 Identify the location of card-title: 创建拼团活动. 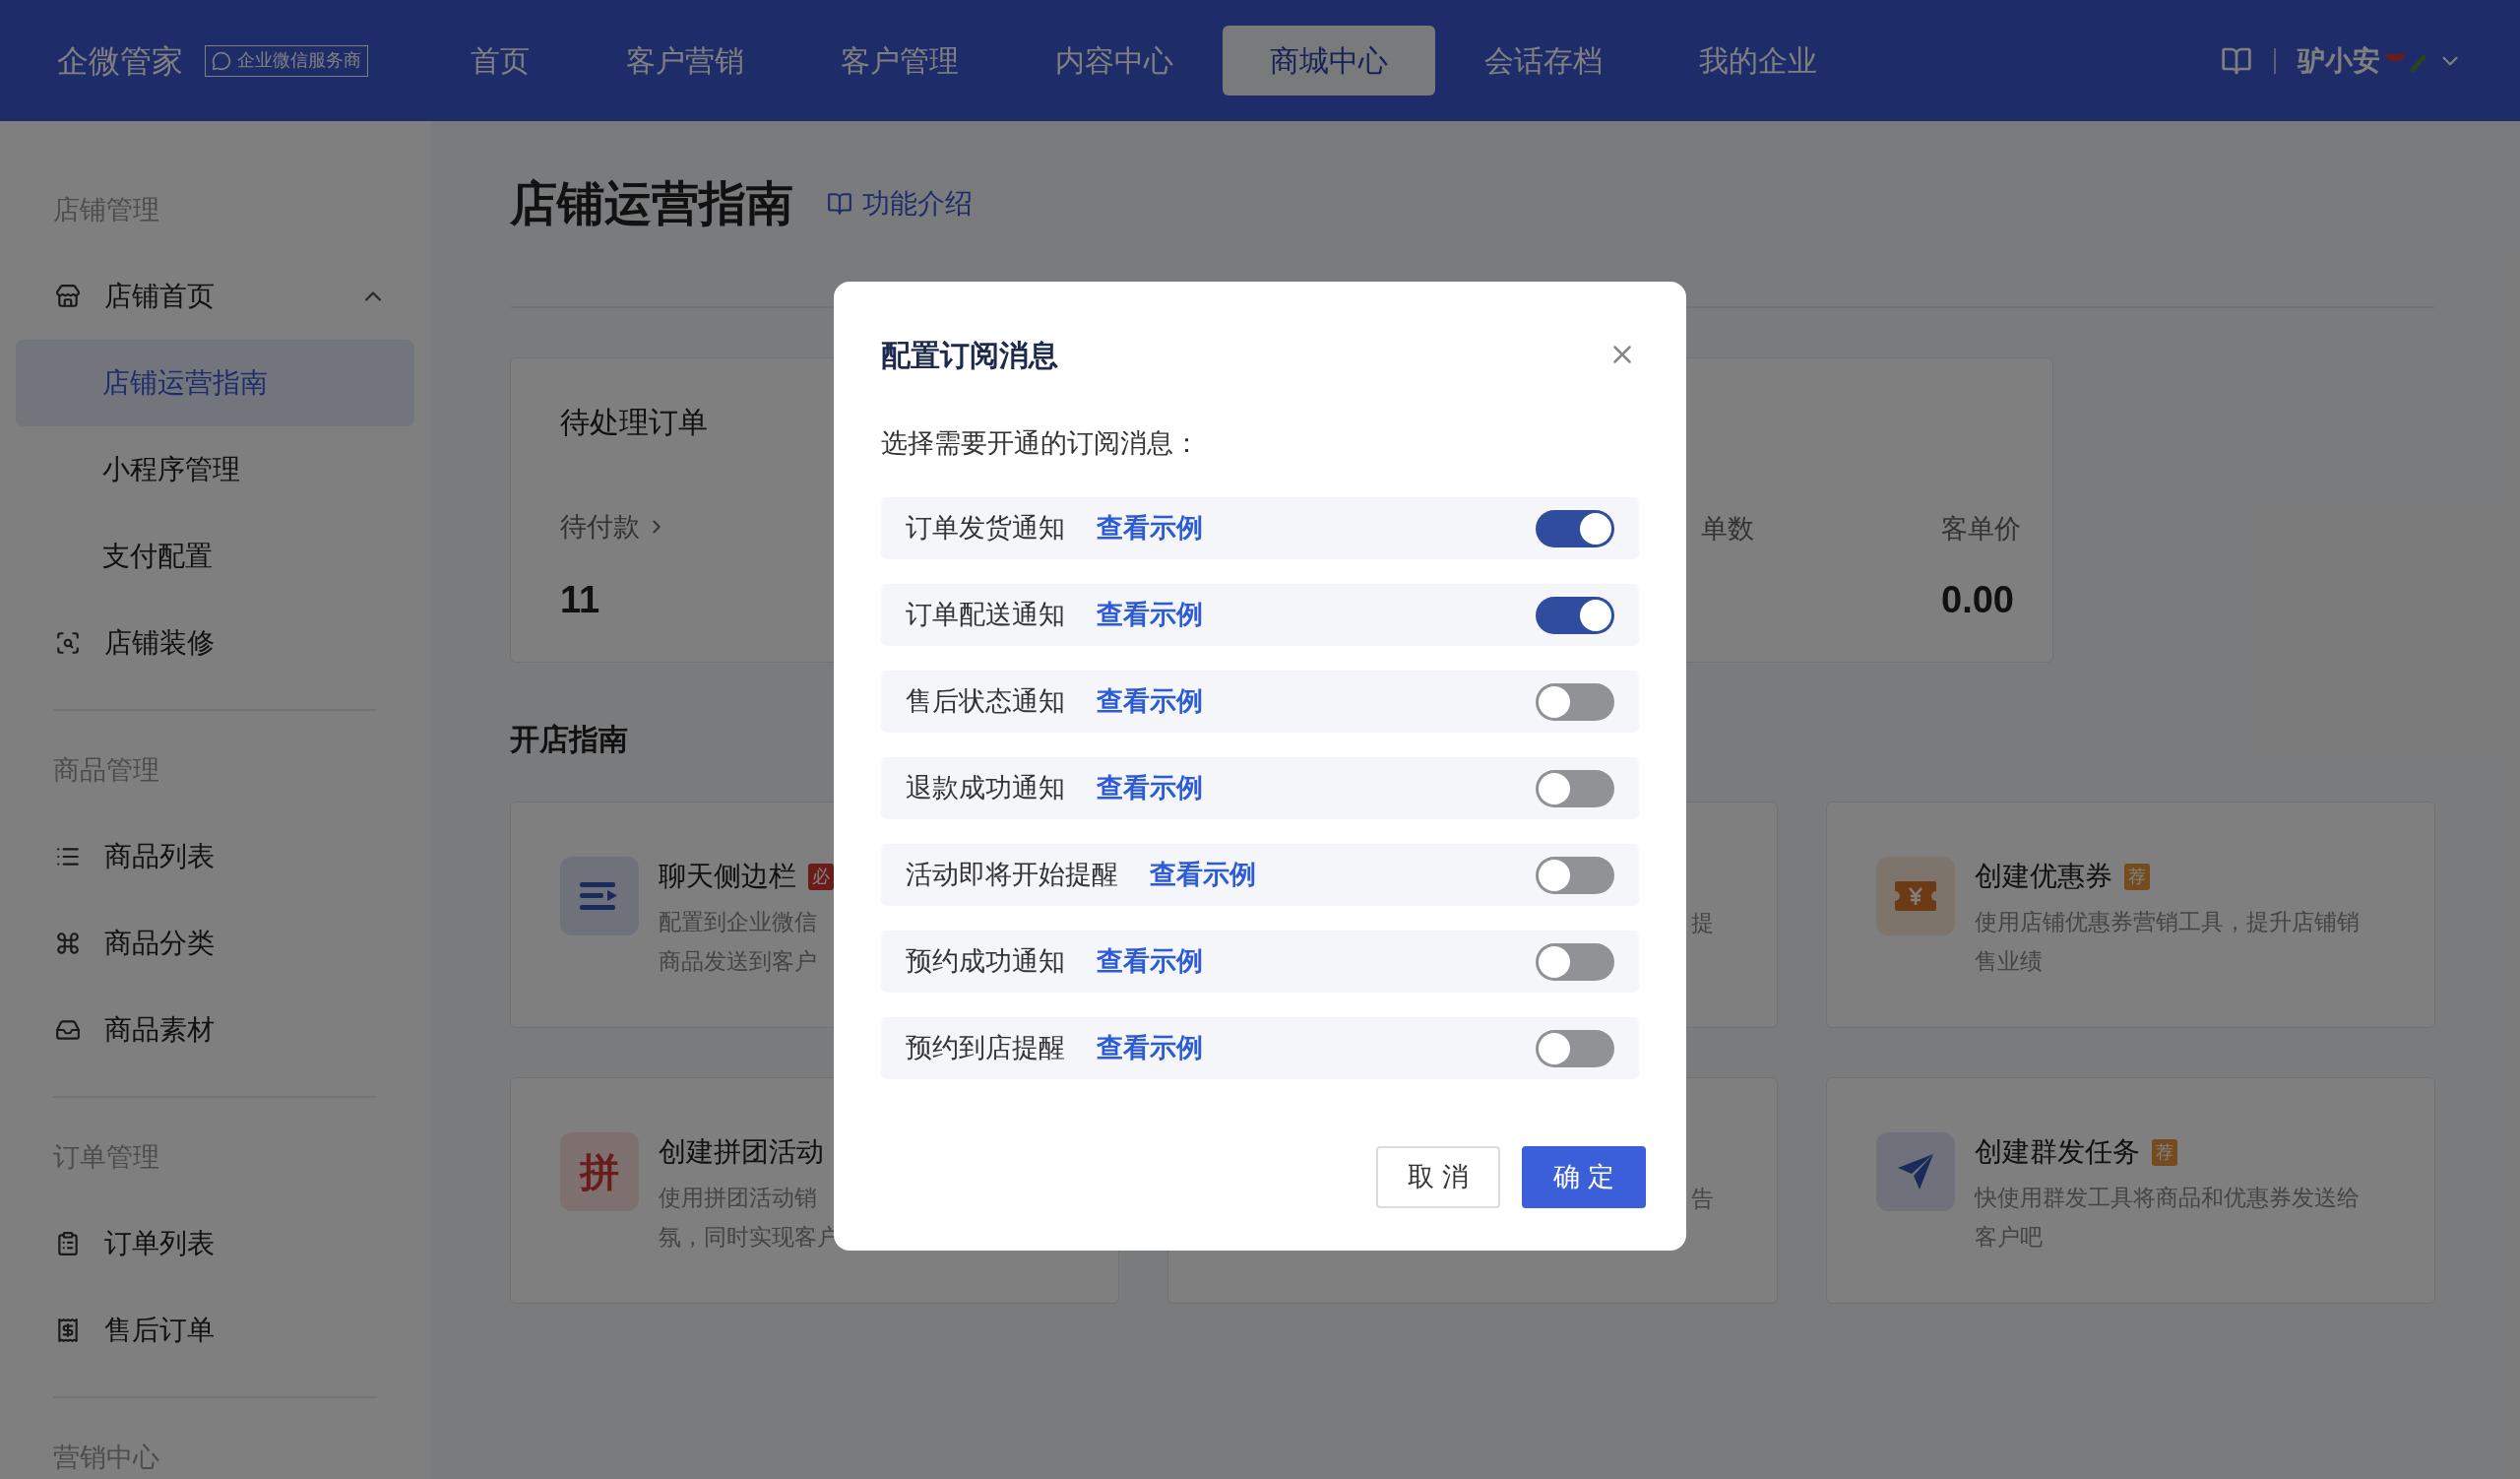
(741, 1152).